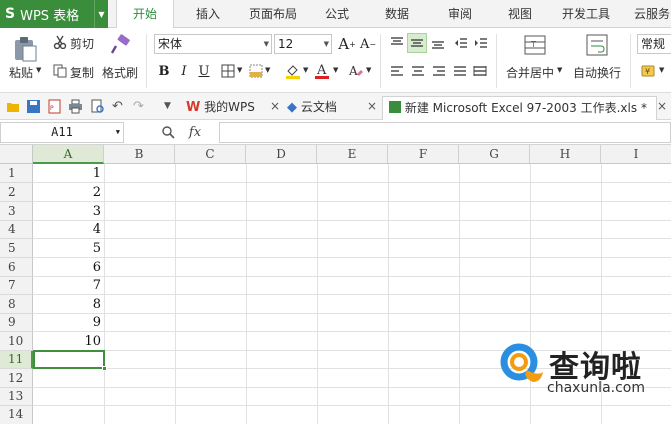  Describe the element at coordinates (16, 154) in the screenshot. I see `select-all-corner` at that location.